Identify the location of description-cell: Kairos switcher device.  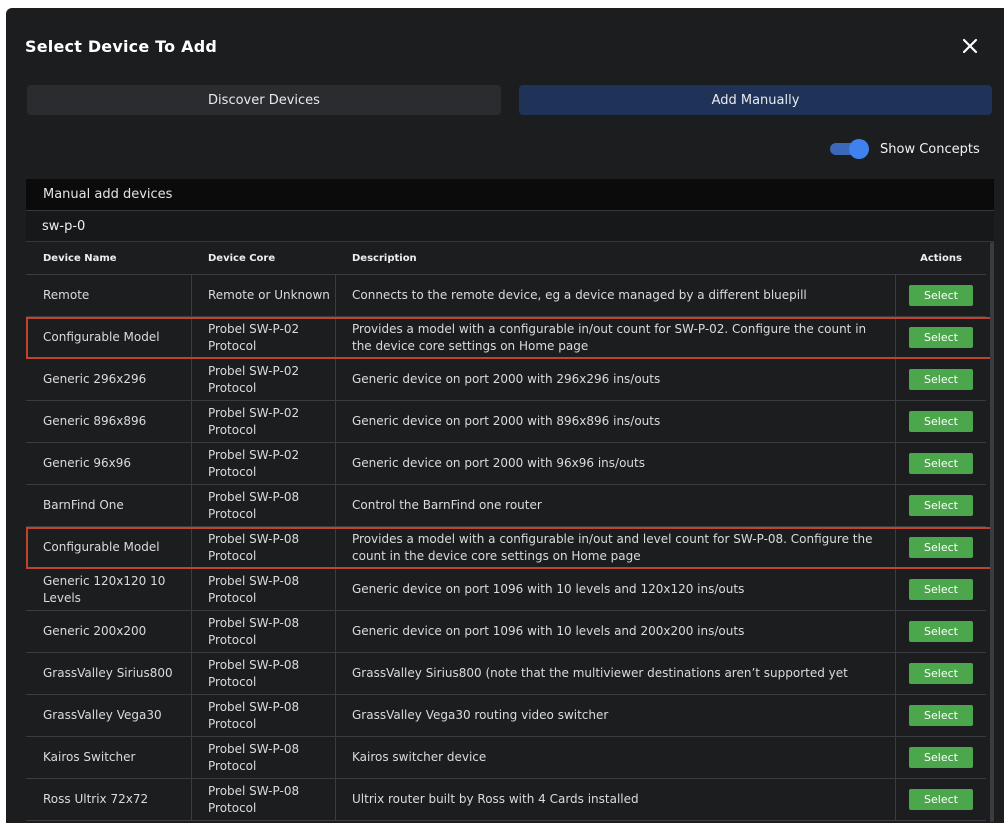
(616, 757).